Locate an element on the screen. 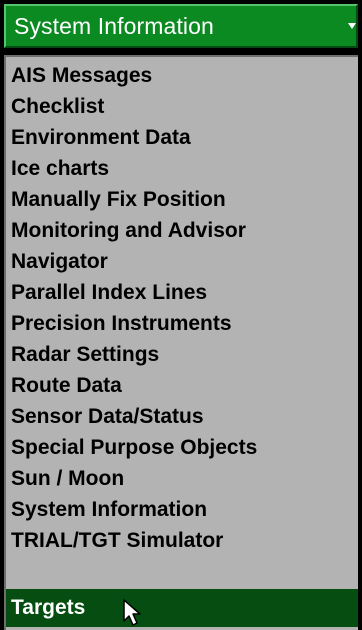  list-item-targets: Targets is located at coordinates (182, 608).